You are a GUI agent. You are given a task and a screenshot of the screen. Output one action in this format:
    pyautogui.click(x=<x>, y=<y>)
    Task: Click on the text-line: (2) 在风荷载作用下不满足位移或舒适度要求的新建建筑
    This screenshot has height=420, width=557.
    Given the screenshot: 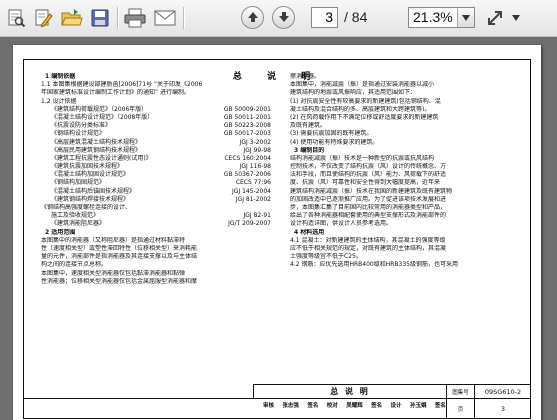 What is the action you would take?
    pyautogui.click(x=364, y=117)
    